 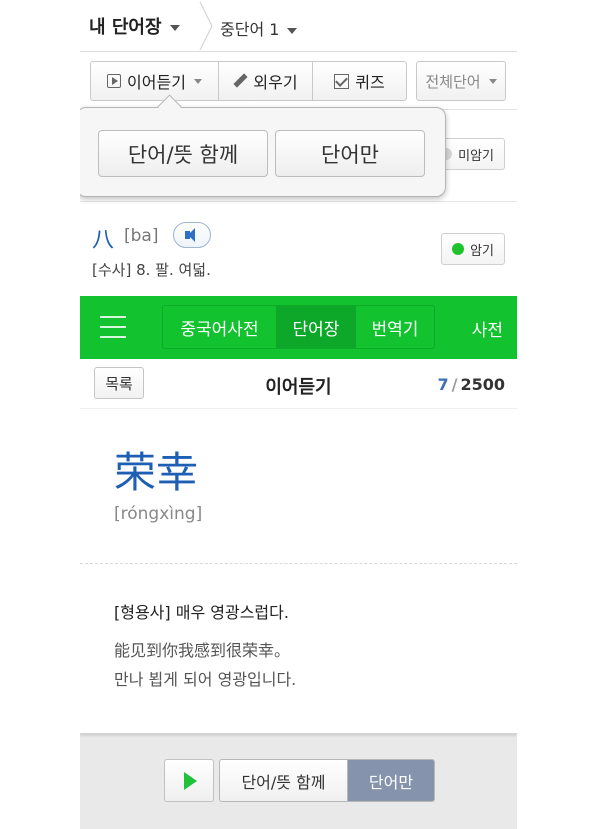 I want to click on playback-controls: 단어/뜻 함께 단어만, so click(x=298, y=784).